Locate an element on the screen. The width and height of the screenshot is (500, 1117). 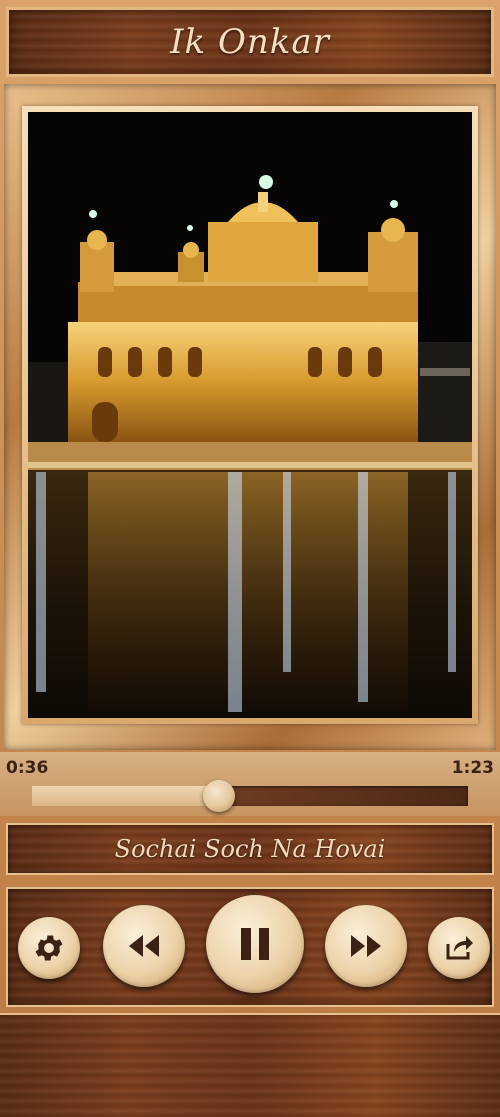
rewind-icon is located at coordinates (144, 946).